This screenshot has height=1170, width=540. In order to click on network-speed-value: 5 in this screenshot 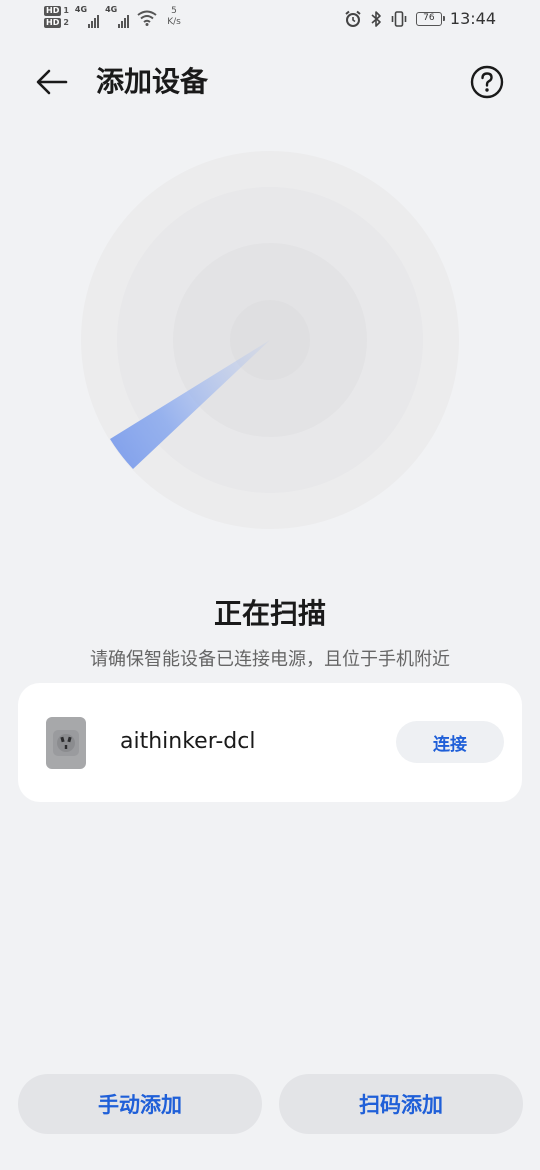, I will do `click(174, 11)`.